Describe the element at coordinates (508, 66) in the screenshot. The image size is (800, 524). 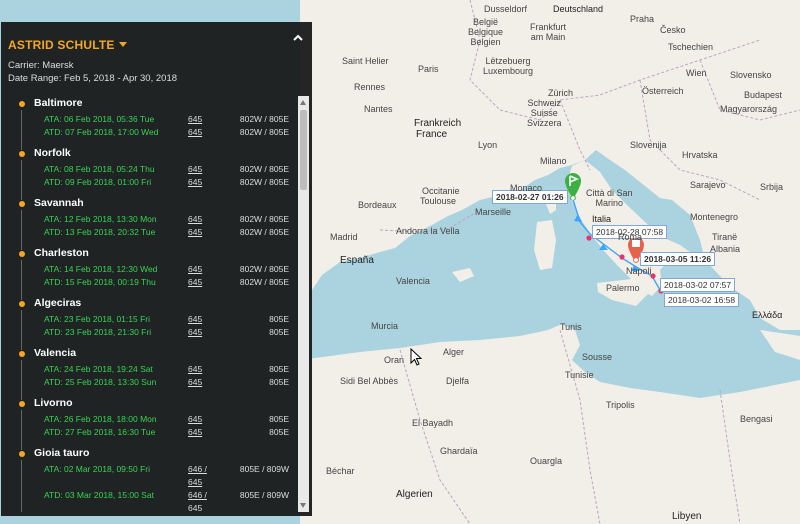
I see `map-label: Lëtzebuerg Luxembourg` at that location.